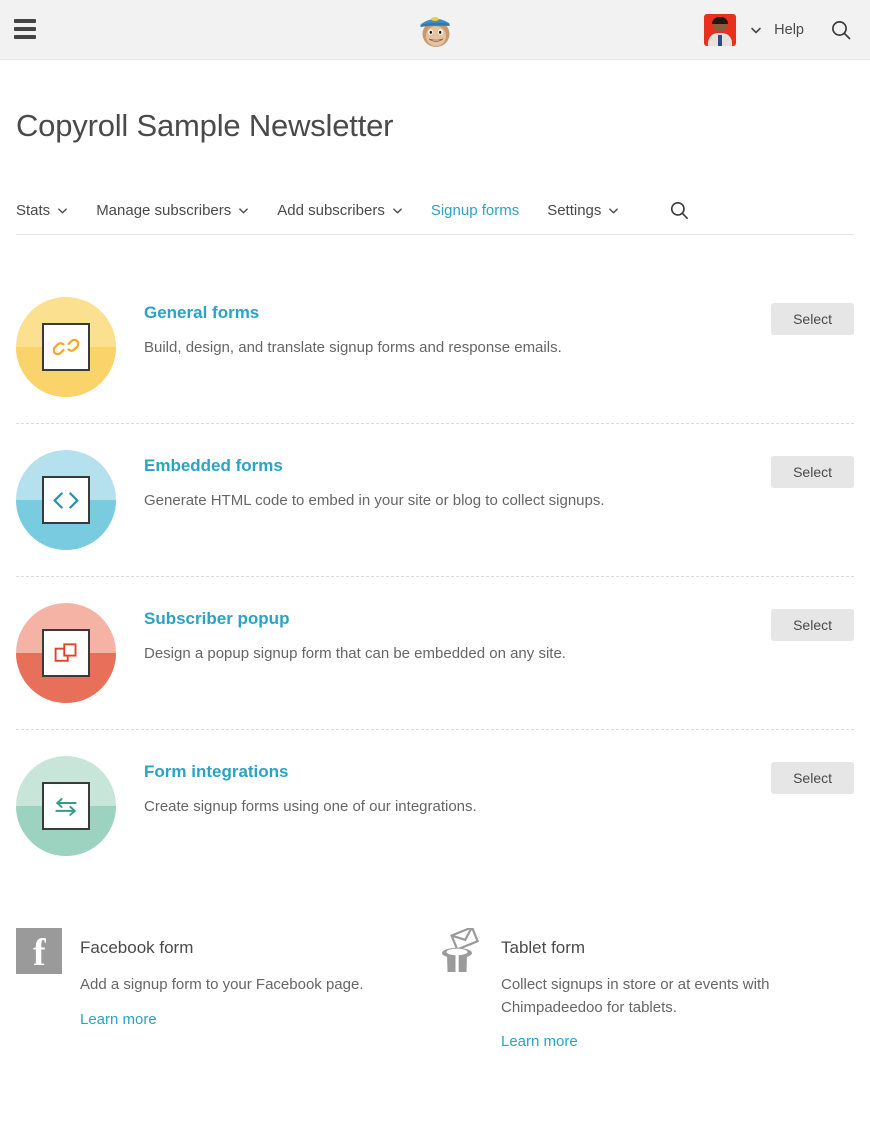  I want to click on list-search-icon, so click(679, 210).